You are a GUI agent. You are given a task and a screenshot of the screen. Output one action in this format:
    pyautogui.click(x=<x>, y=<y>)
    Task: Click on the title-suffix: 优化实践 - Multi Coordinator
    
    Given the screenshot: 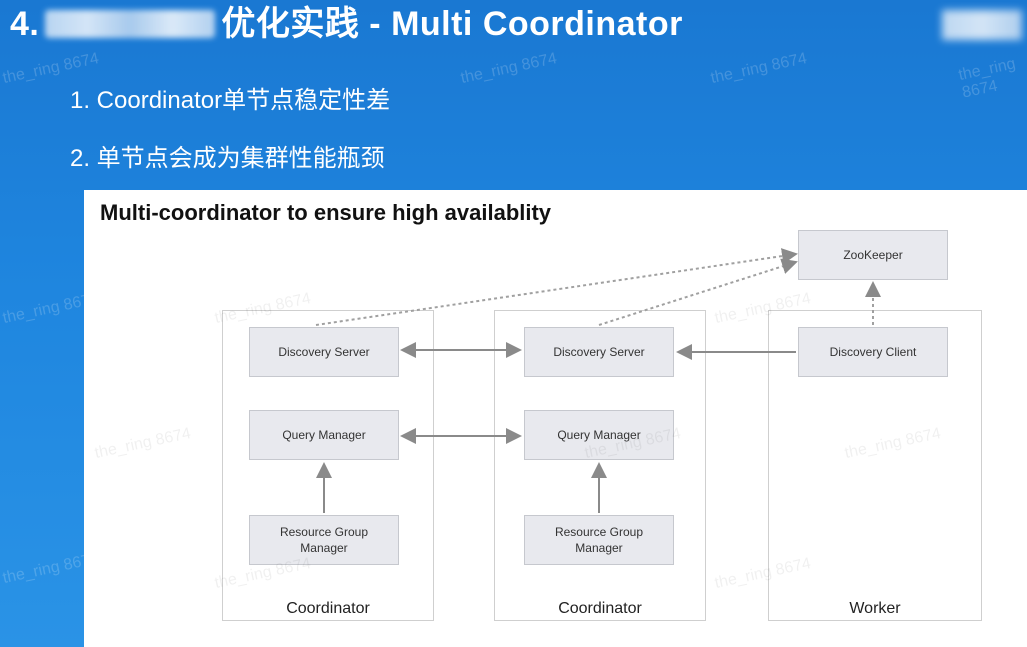 What is the action you would take?
    pyautogui.click(x=452, y=24)
    